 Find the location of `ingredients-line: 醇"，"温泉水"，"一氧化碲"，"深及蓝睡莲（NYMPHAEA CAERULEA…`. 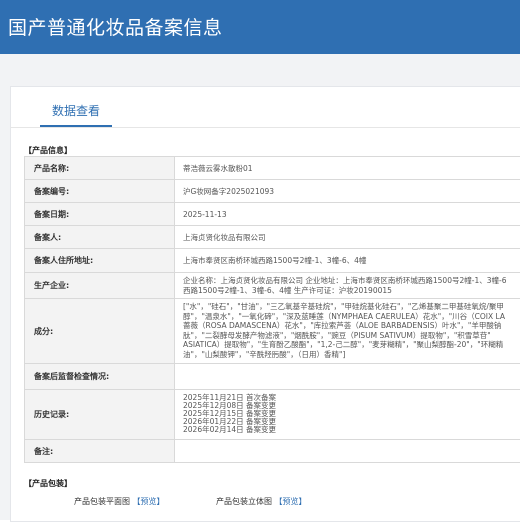

ingredients-line: 醇"，"温泉水"，"一氧化碲"，"深及蓝睡莲（NYMPHAEA CAERULEA… is located at coordinates (344, 316).